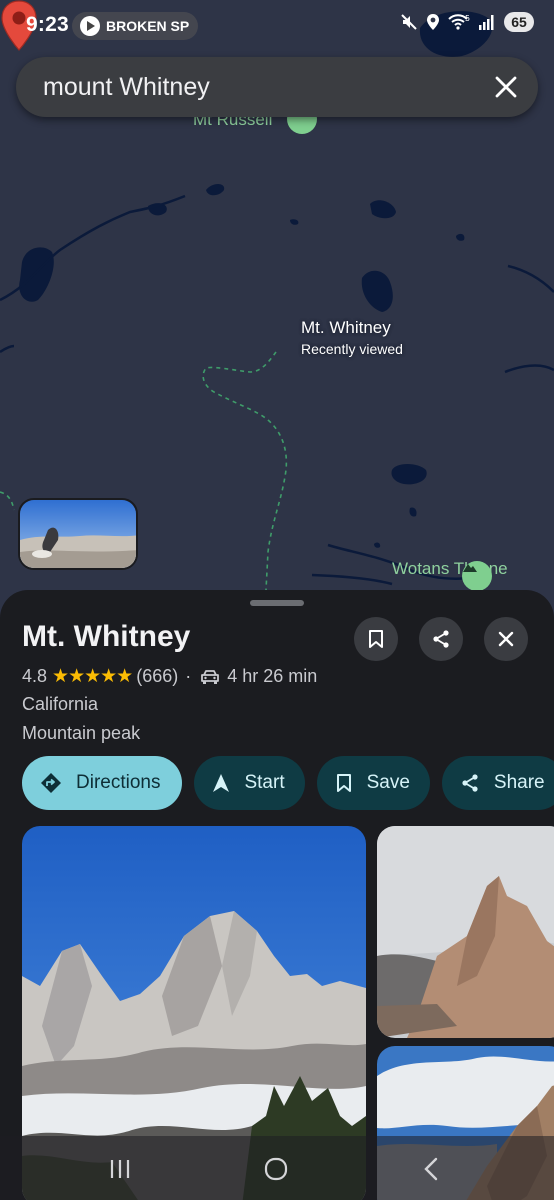  I want to click on start-button: Start, so click(249, 783).